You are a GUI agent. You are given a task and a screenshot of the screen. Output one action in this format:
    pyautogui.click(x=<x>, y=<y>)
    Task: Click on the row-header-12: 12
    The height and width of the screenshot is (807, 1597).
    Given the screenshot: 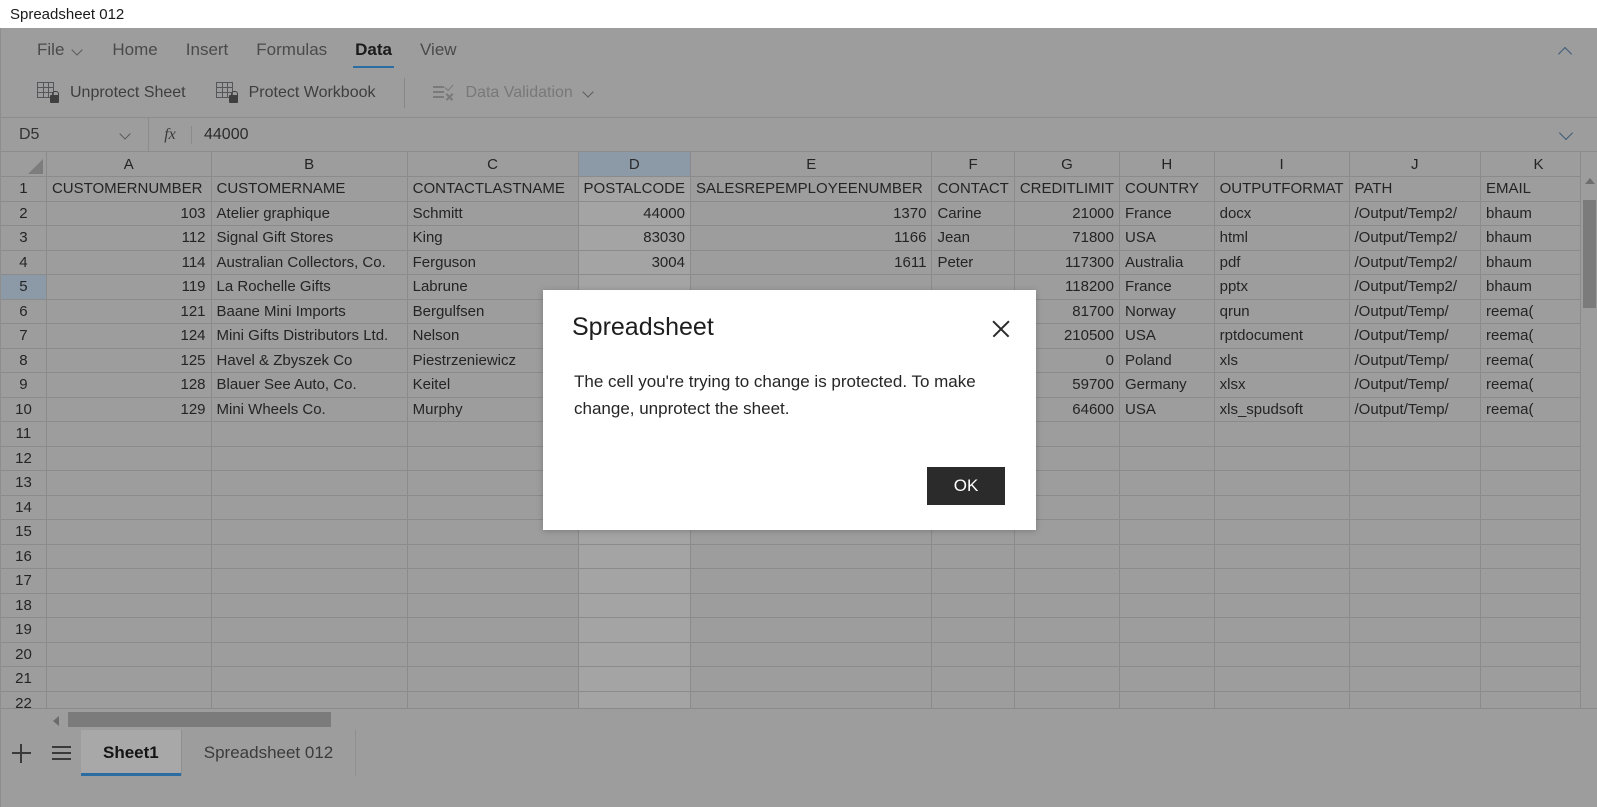 What is the action you would take?
    pyautogui.click(x=24, y=458)
    